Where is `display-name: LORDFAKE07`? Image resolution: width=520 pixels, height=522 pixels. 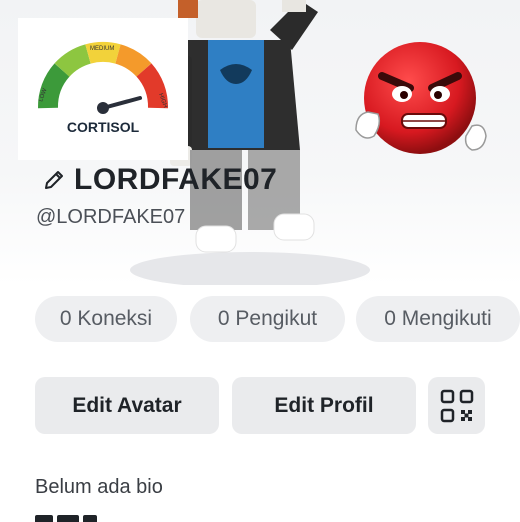 display-name: LORDFAKE07 is located at coordinates (176, 179).